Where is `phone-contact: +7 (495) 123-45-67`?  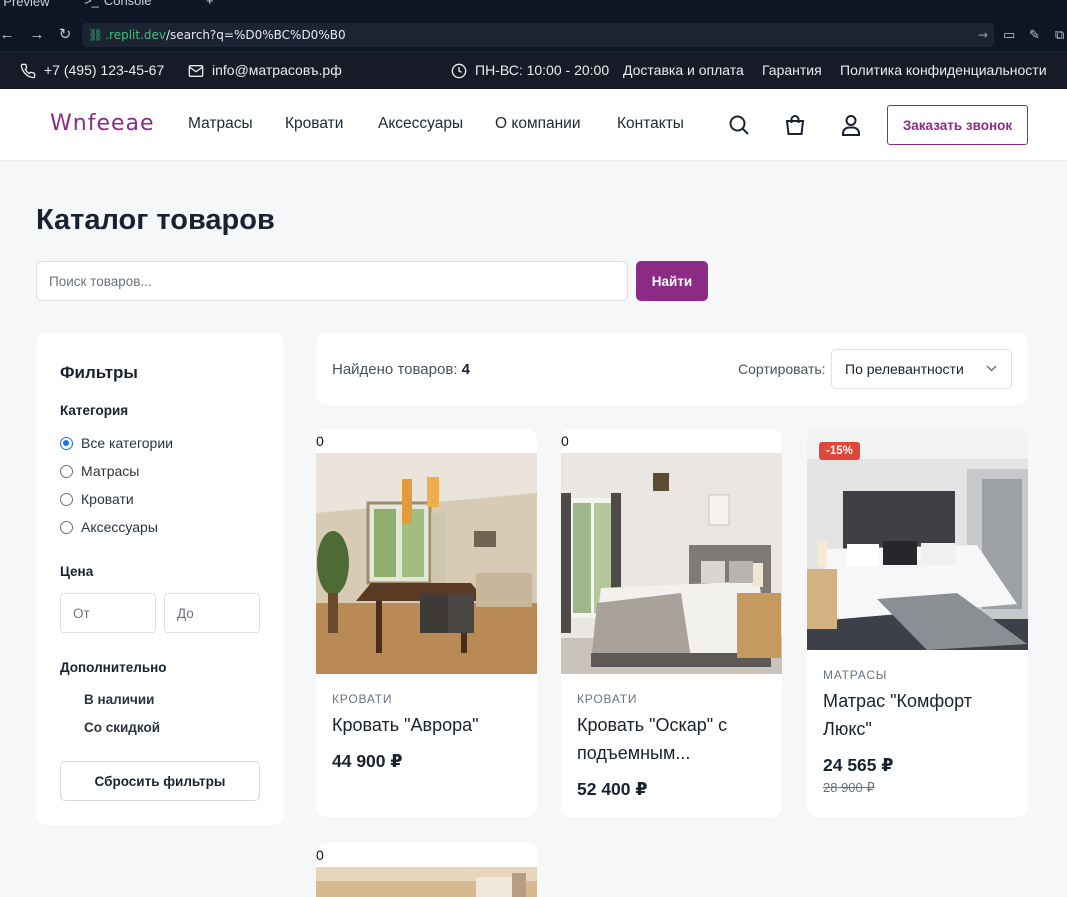
phone-contact: +7 (495) 123-45-67 is located at coordinates (92, 70).